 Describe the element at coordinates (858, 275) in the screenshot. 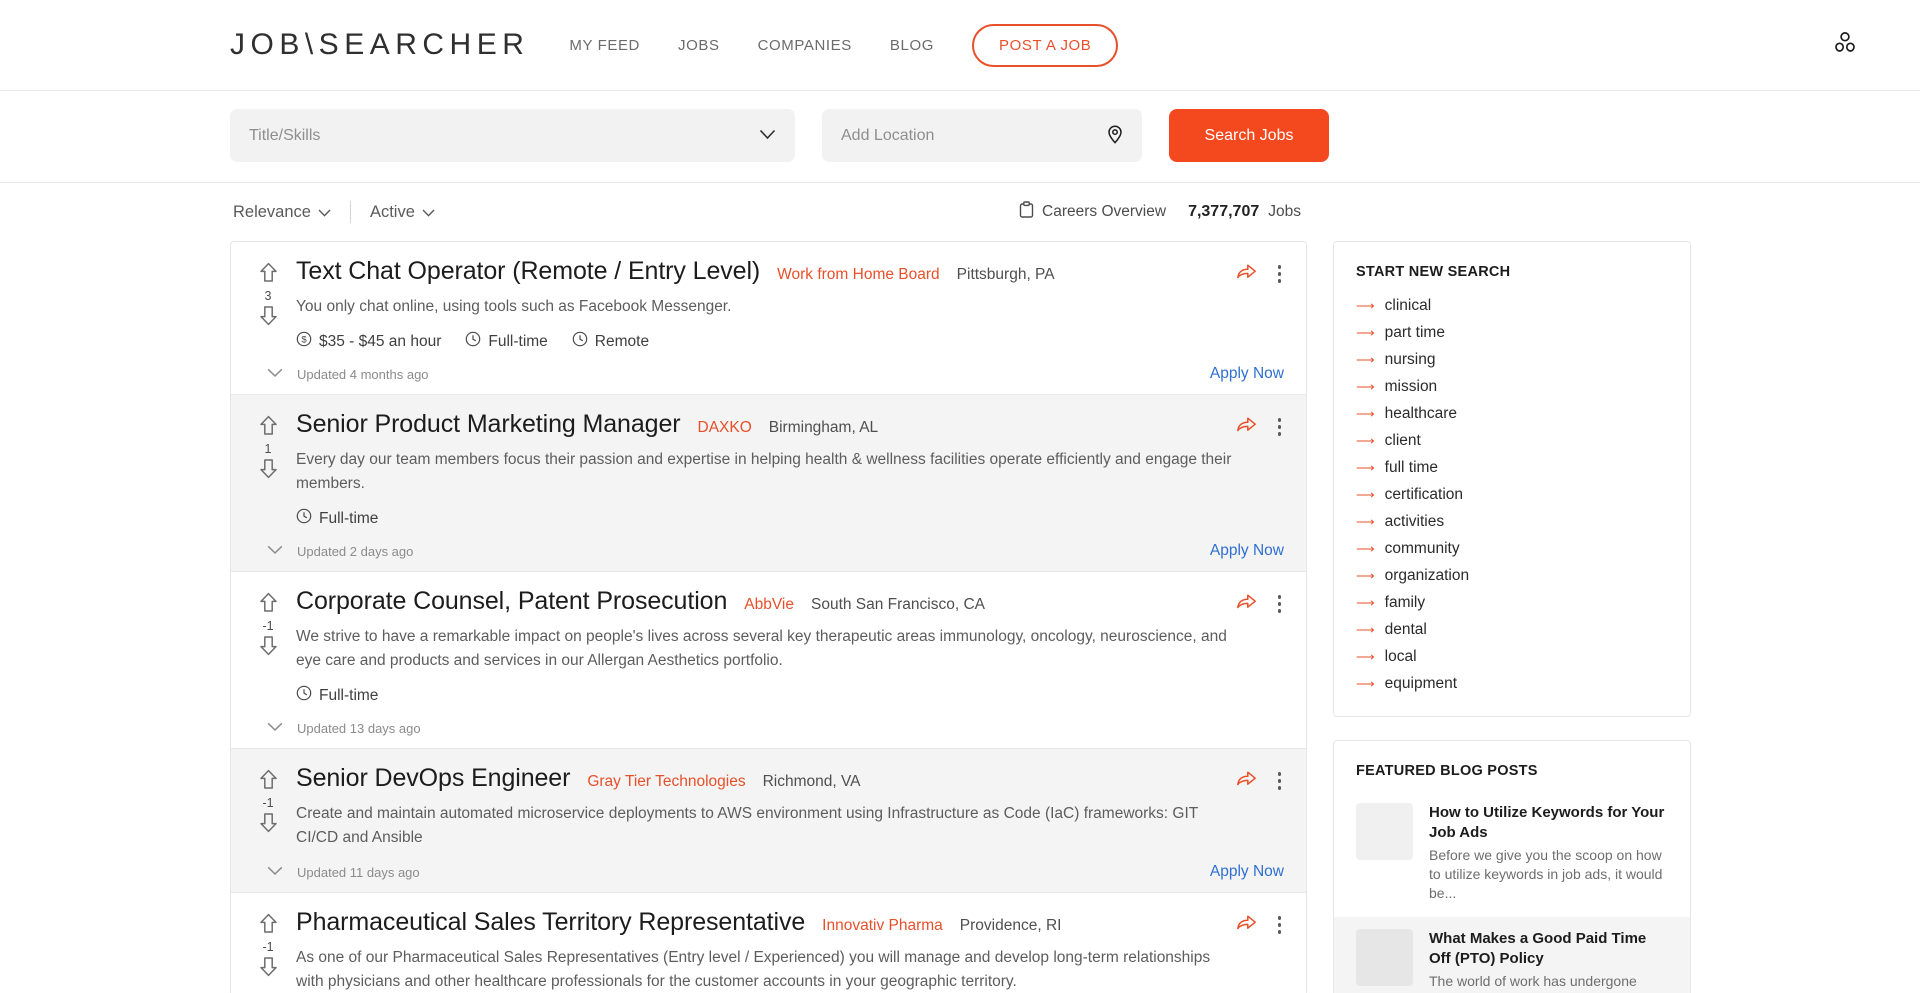

I see `job-company: Work from Home Board` at that location.